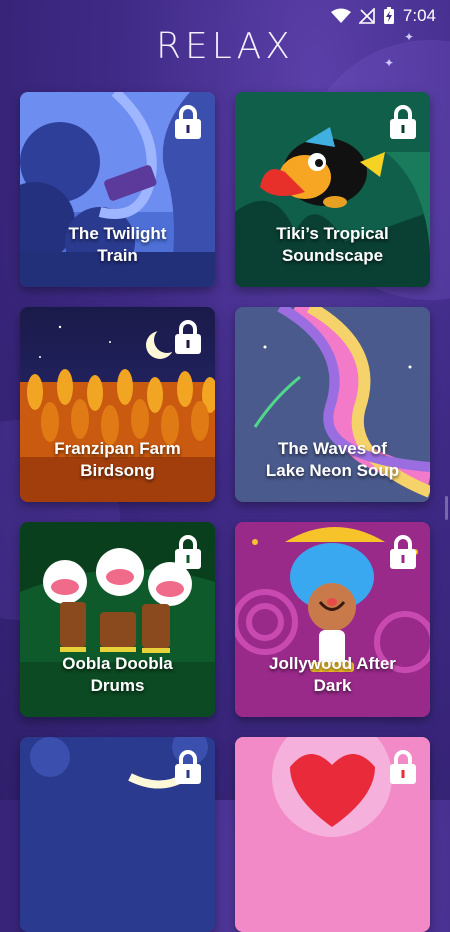  Describe the element at coordinates (332, 244) in the screenshot. I see `card-title: Tiki’s Tropical Soundscape` at that location.